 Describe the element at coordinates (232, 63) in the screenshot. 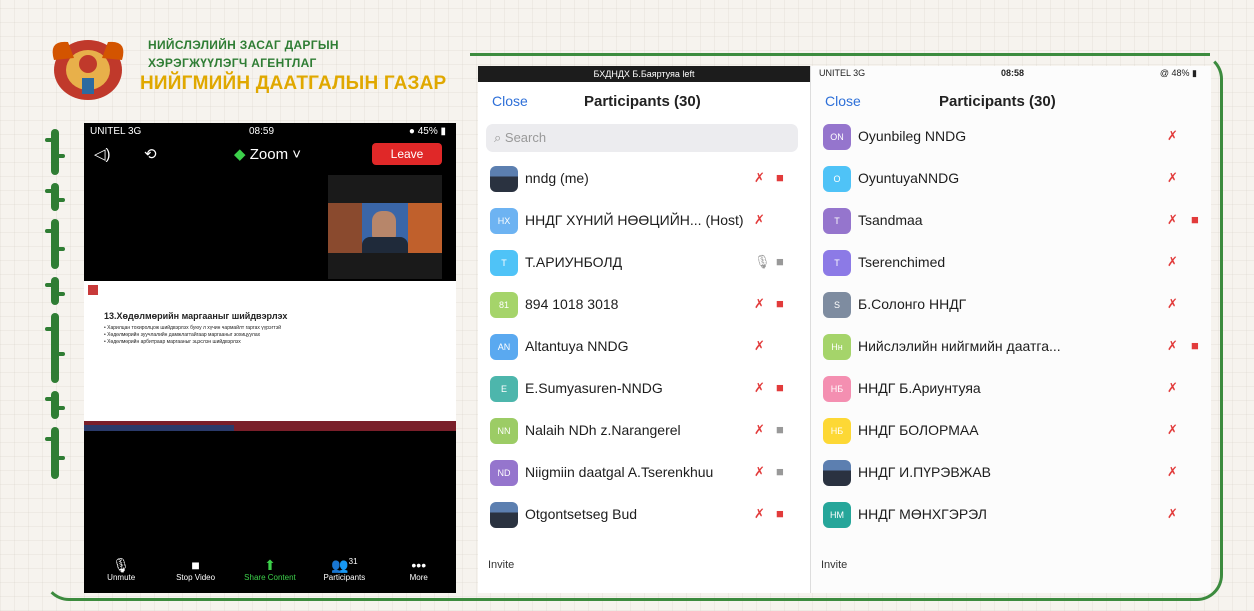

I see `org-line-2: ХЭРЭГЖҮҮЛЭГЧ АГЕНТЛАГ` at that location.